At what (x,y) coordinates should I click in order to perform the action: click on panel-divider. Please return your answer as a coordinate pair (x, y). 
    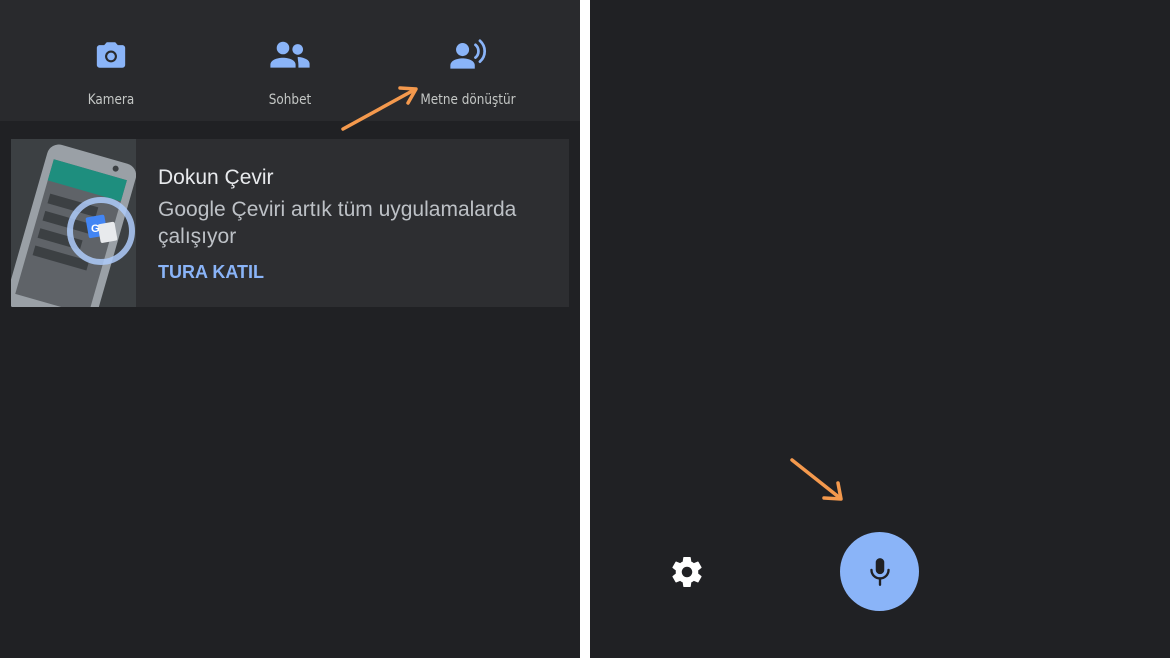
    Looking at the image, I should click on (585, 329).